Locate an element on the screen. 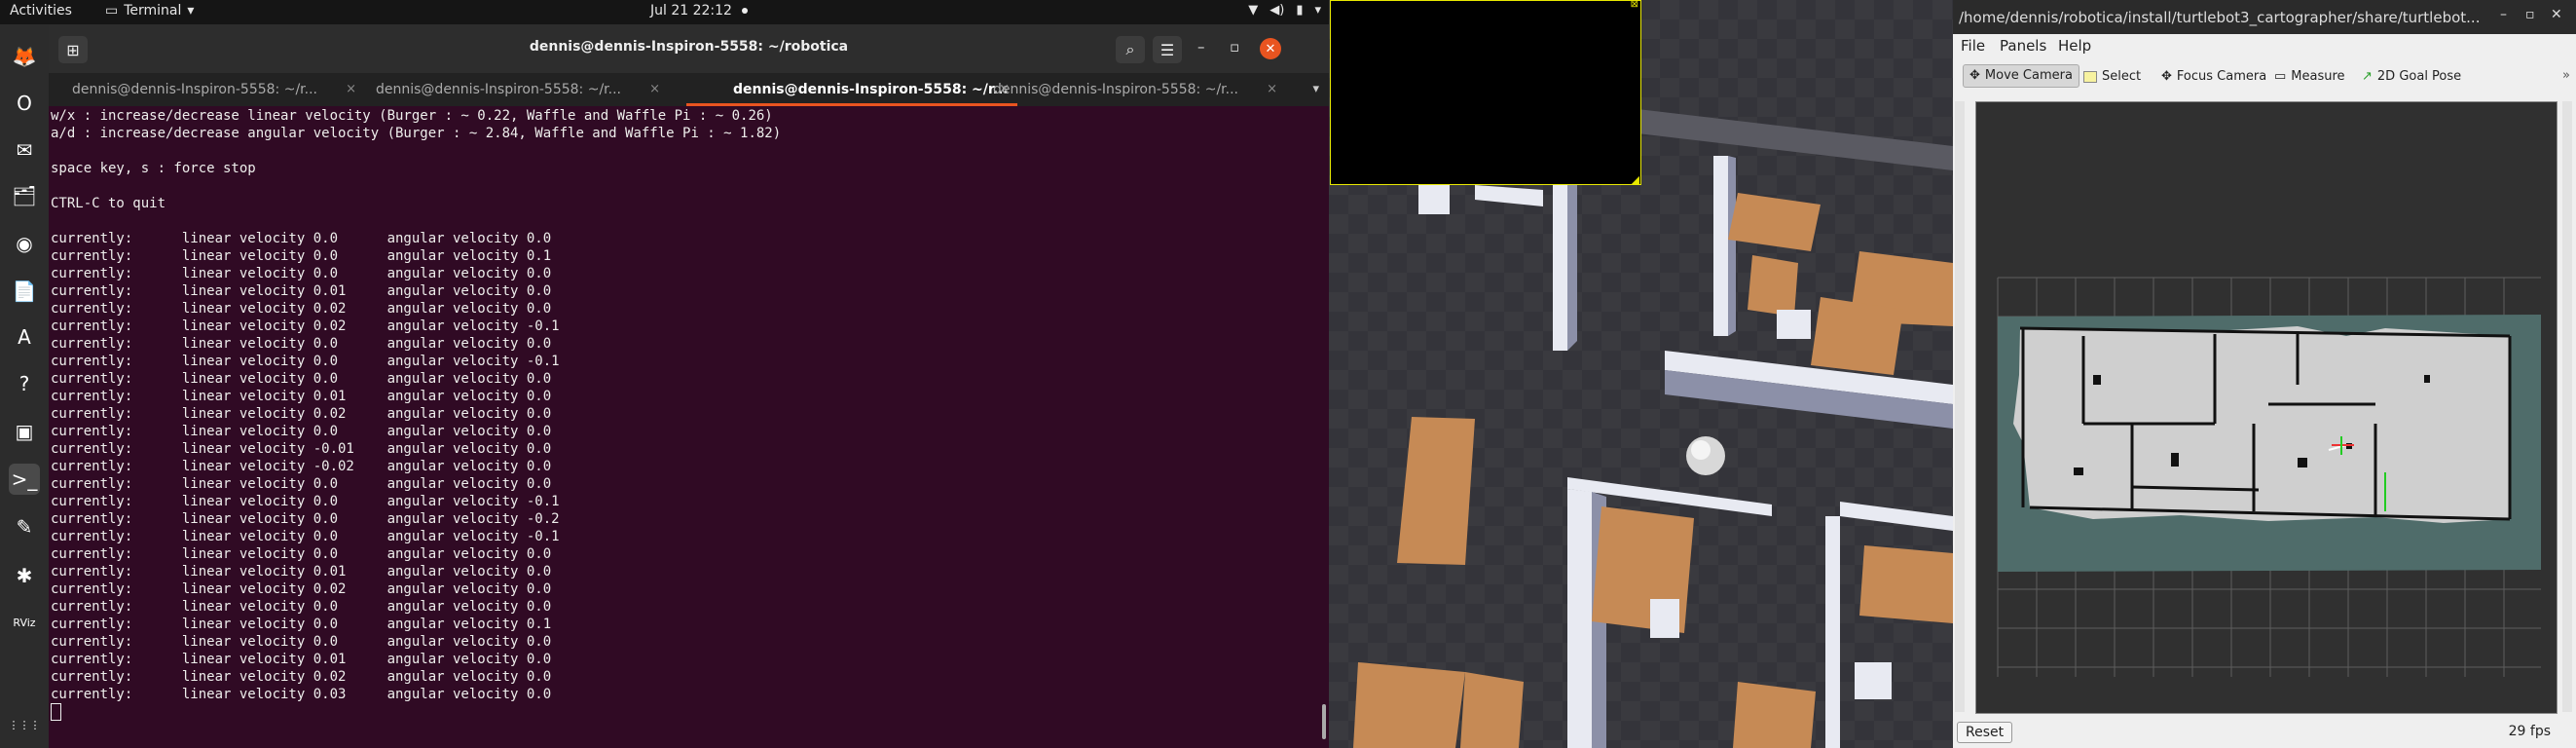  tab-list-chevron-icon: ▾ is located at coordinates (1315, 89).